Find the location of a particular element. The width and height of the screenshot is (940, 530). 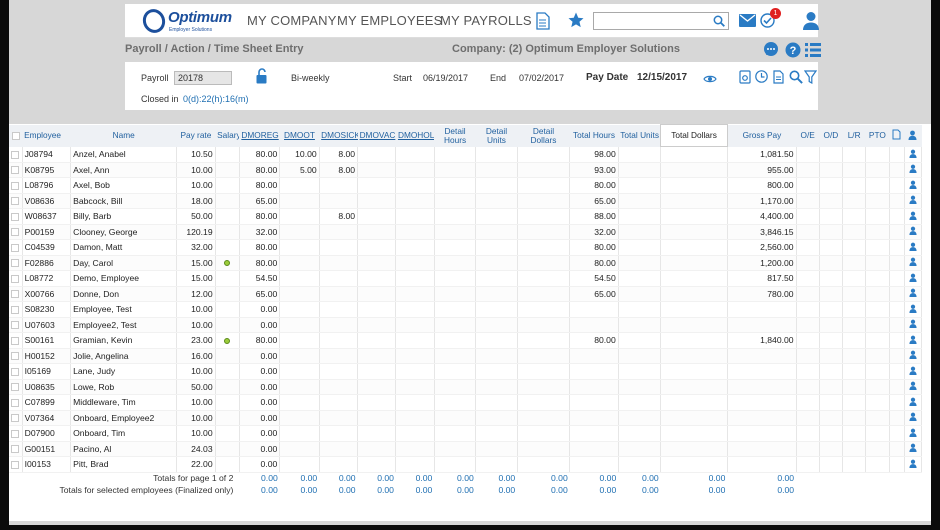

table-row: U08635 Lowe, Rob 50.00 0.00 is located at coordinates (466, 387).